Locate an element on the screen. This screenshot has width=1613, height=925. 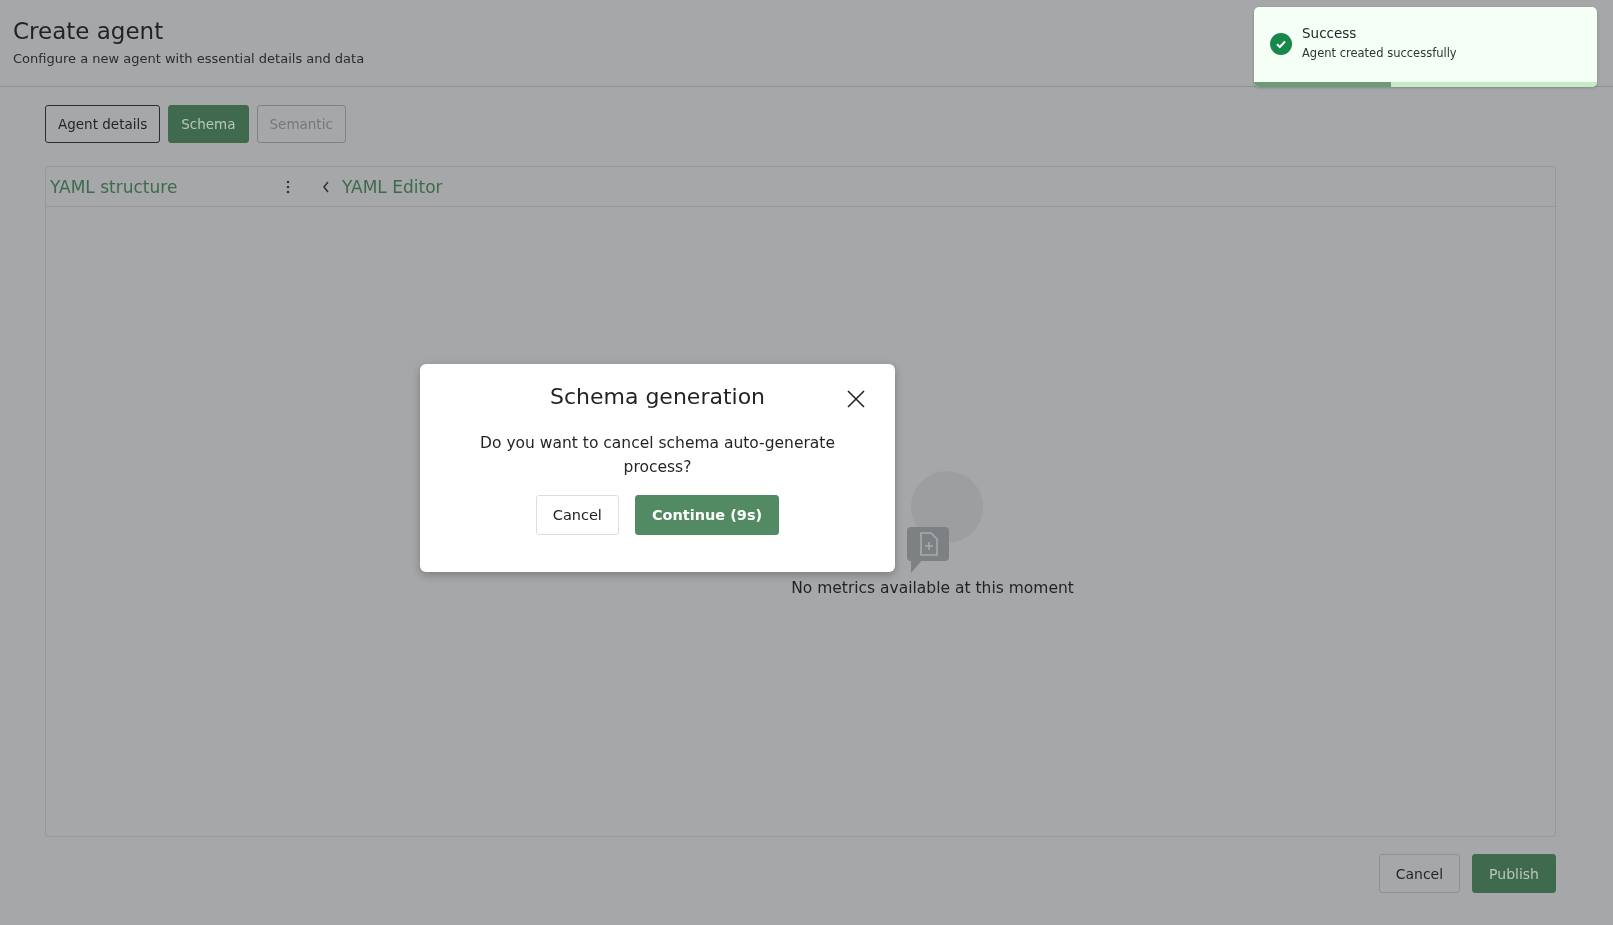
close-icon is located at coordinates (856, 399).